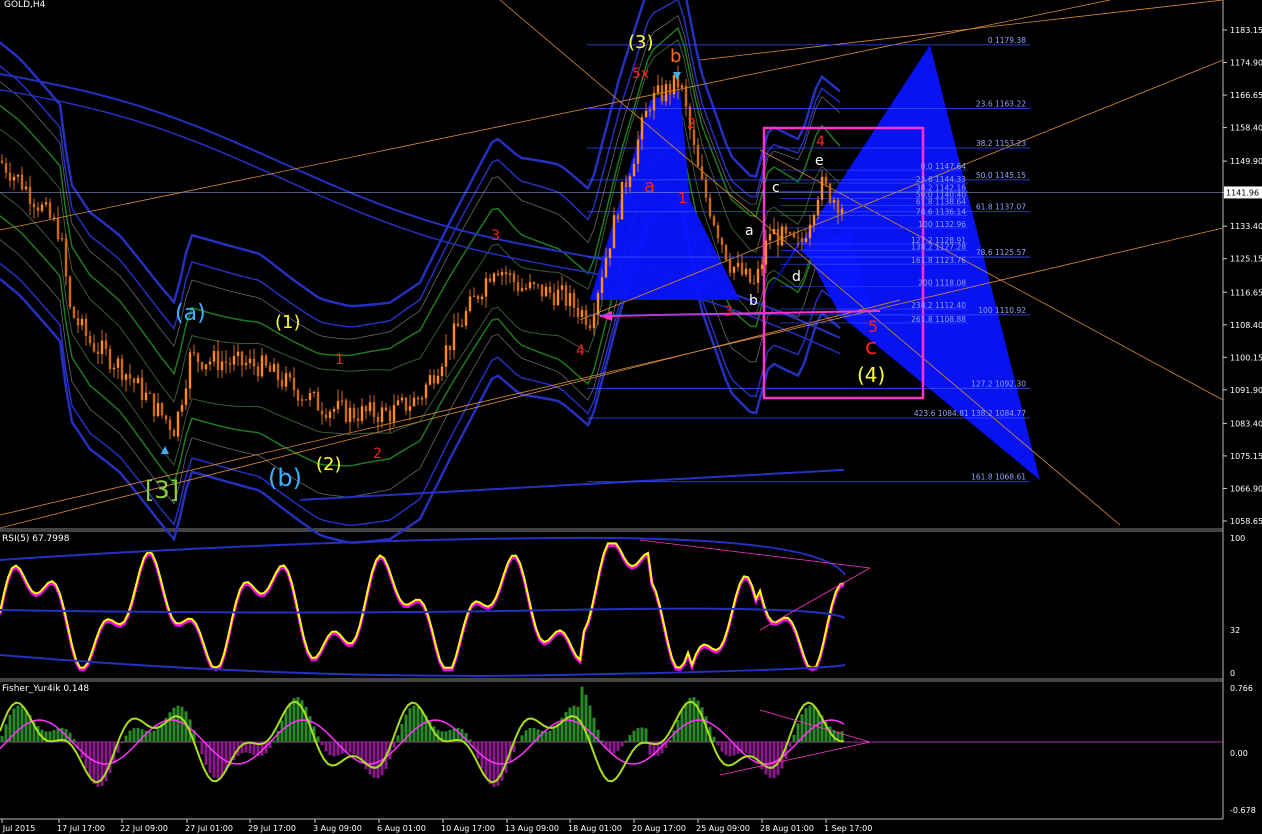 This screenshot has width=1262, height=834. I want to click on rsi-tick-label: 0, so click(1232, 673).